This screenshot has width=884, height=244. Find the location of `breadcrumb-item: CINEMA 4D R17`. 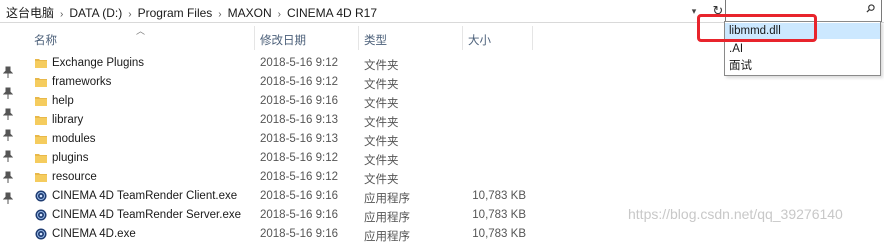

breadcrumb-item: CINEMA 4D R17 is located at coordinates (332, 13).